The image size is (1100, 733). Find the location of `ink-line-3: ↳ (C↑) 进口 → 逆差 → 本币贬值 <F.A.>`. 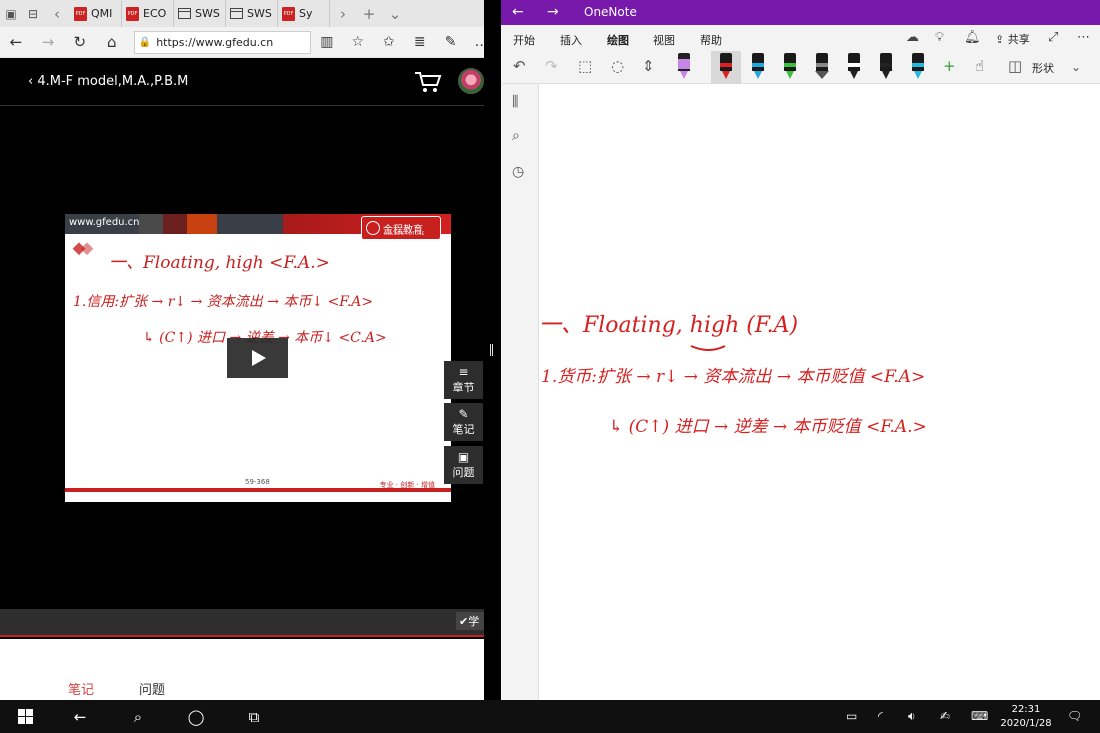

ink-line-3: ↳ (C↑) 进口 → 逆差 → 本币贬值 <F.A.> is located at coordinates (768, 427).